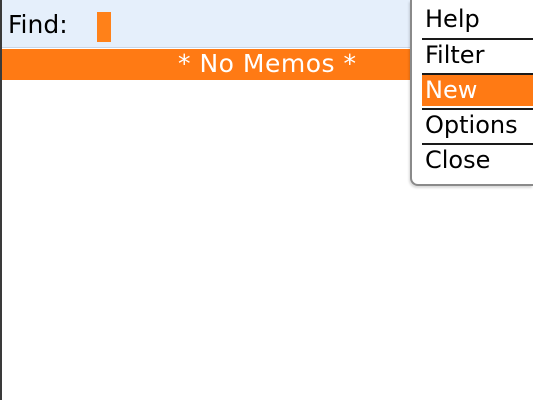  Describe the element at coordinates (38, 24) in the screenshot. I see `find-label: Find:` at that location.